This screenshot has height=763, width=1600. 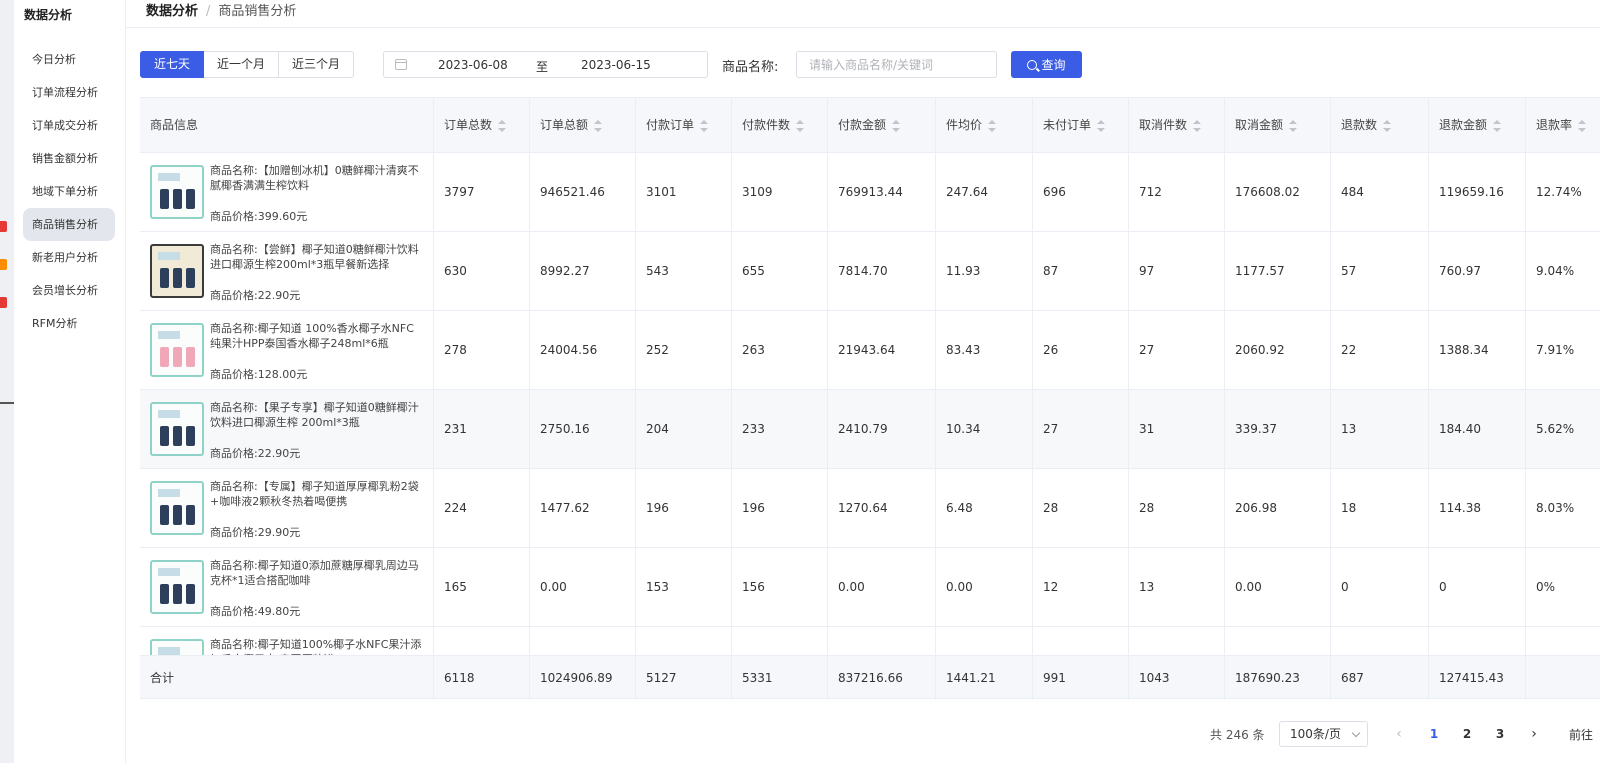 I want to click on column-header: 未付订单, so click(x=1080, y=125).